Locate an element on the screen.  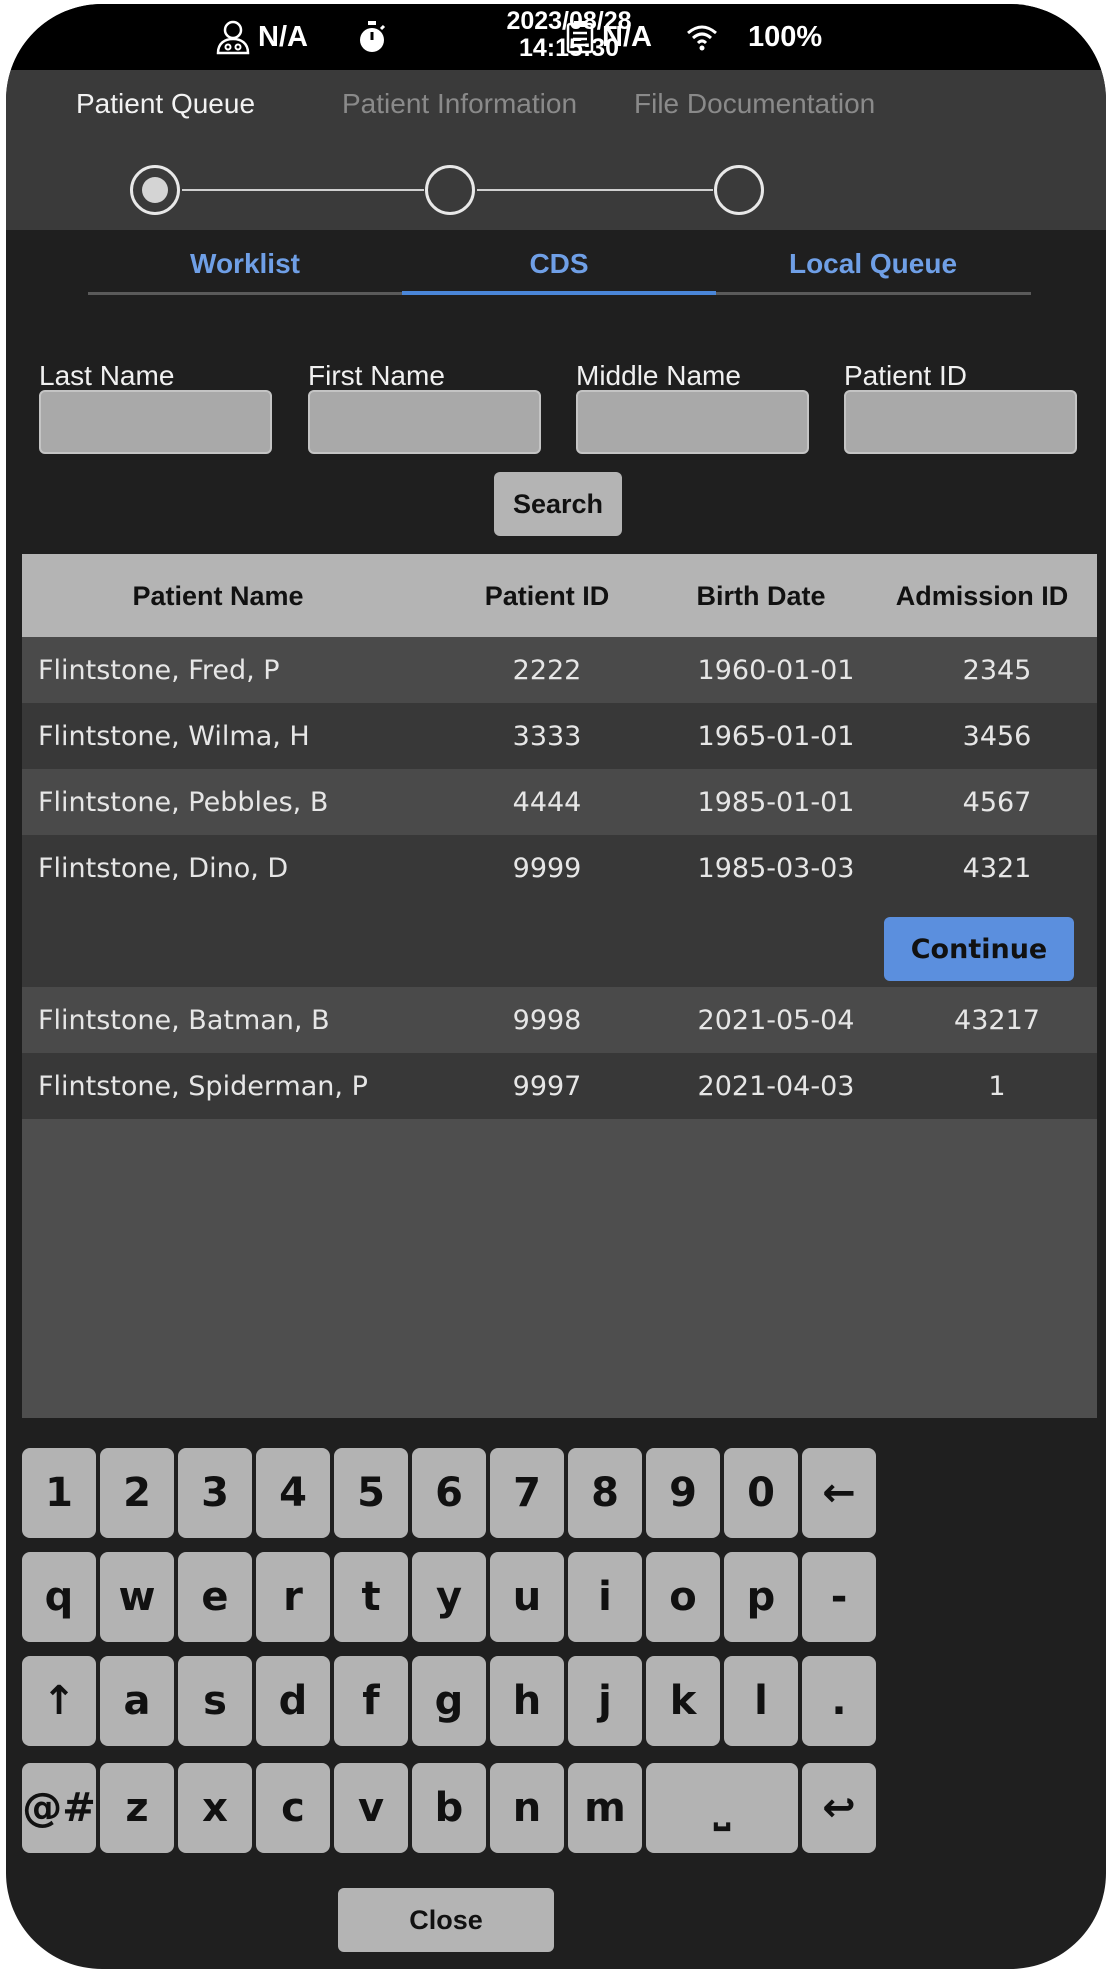
cell-birth-date: 1965-01-01 is located at coordinates (776, 736).